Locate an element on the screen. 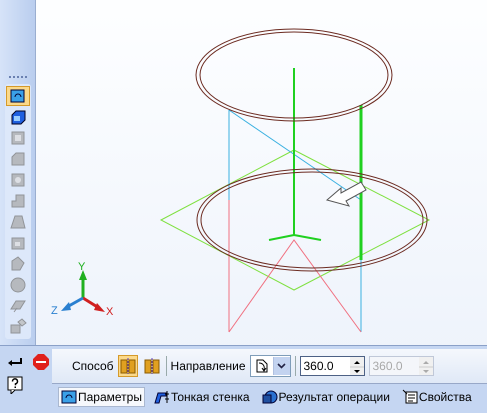 Image resolution: width=487 pixels, height=413 pixels. method-label: Способ is located at coordinates (93, 366).